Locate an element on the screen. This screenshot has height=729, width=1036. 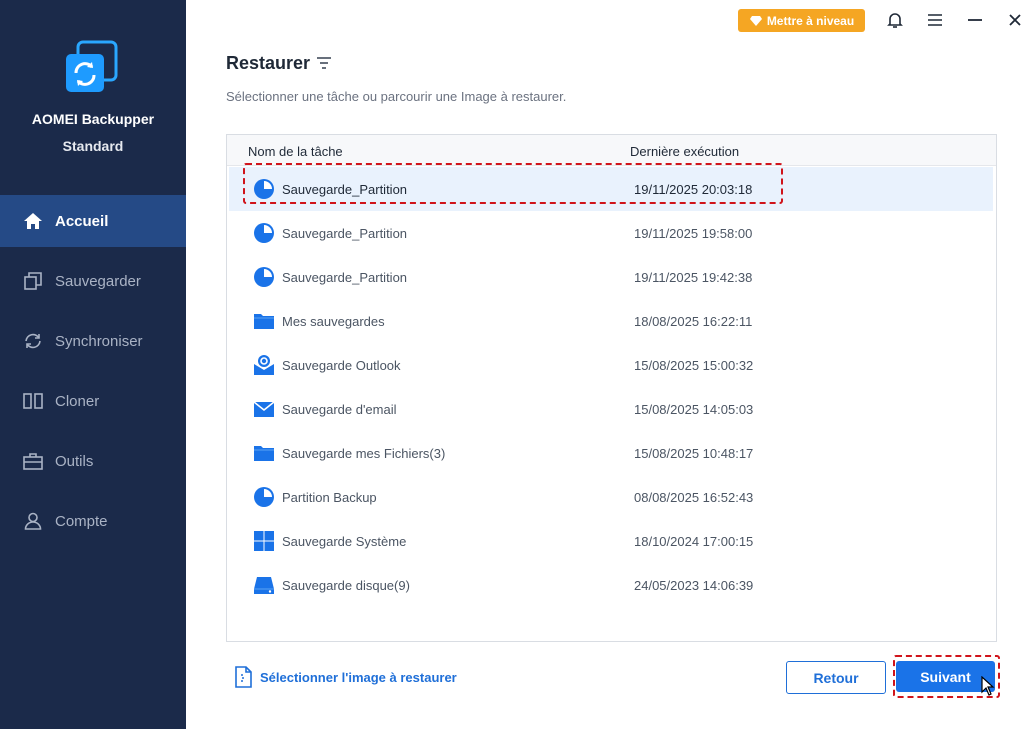
select-image-link: Sélectionner l'image à restaurer is located at coordinates (345, 677).